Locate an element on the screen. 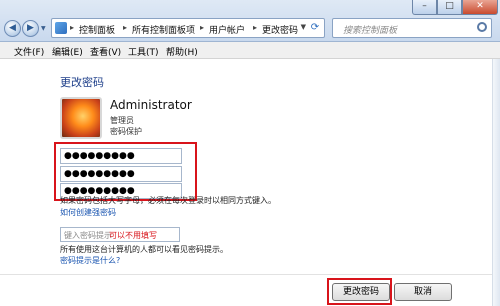  menu-help: 帮助(H) is located at coordinates (182, 51).